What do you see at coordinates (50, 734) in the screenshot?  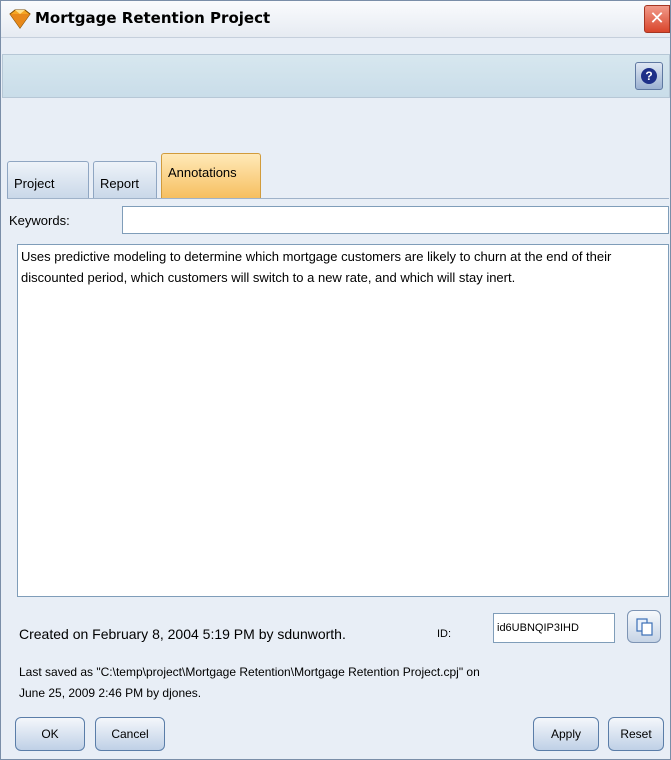 I see `ok-button: OK` at bounding box center [50, 734].